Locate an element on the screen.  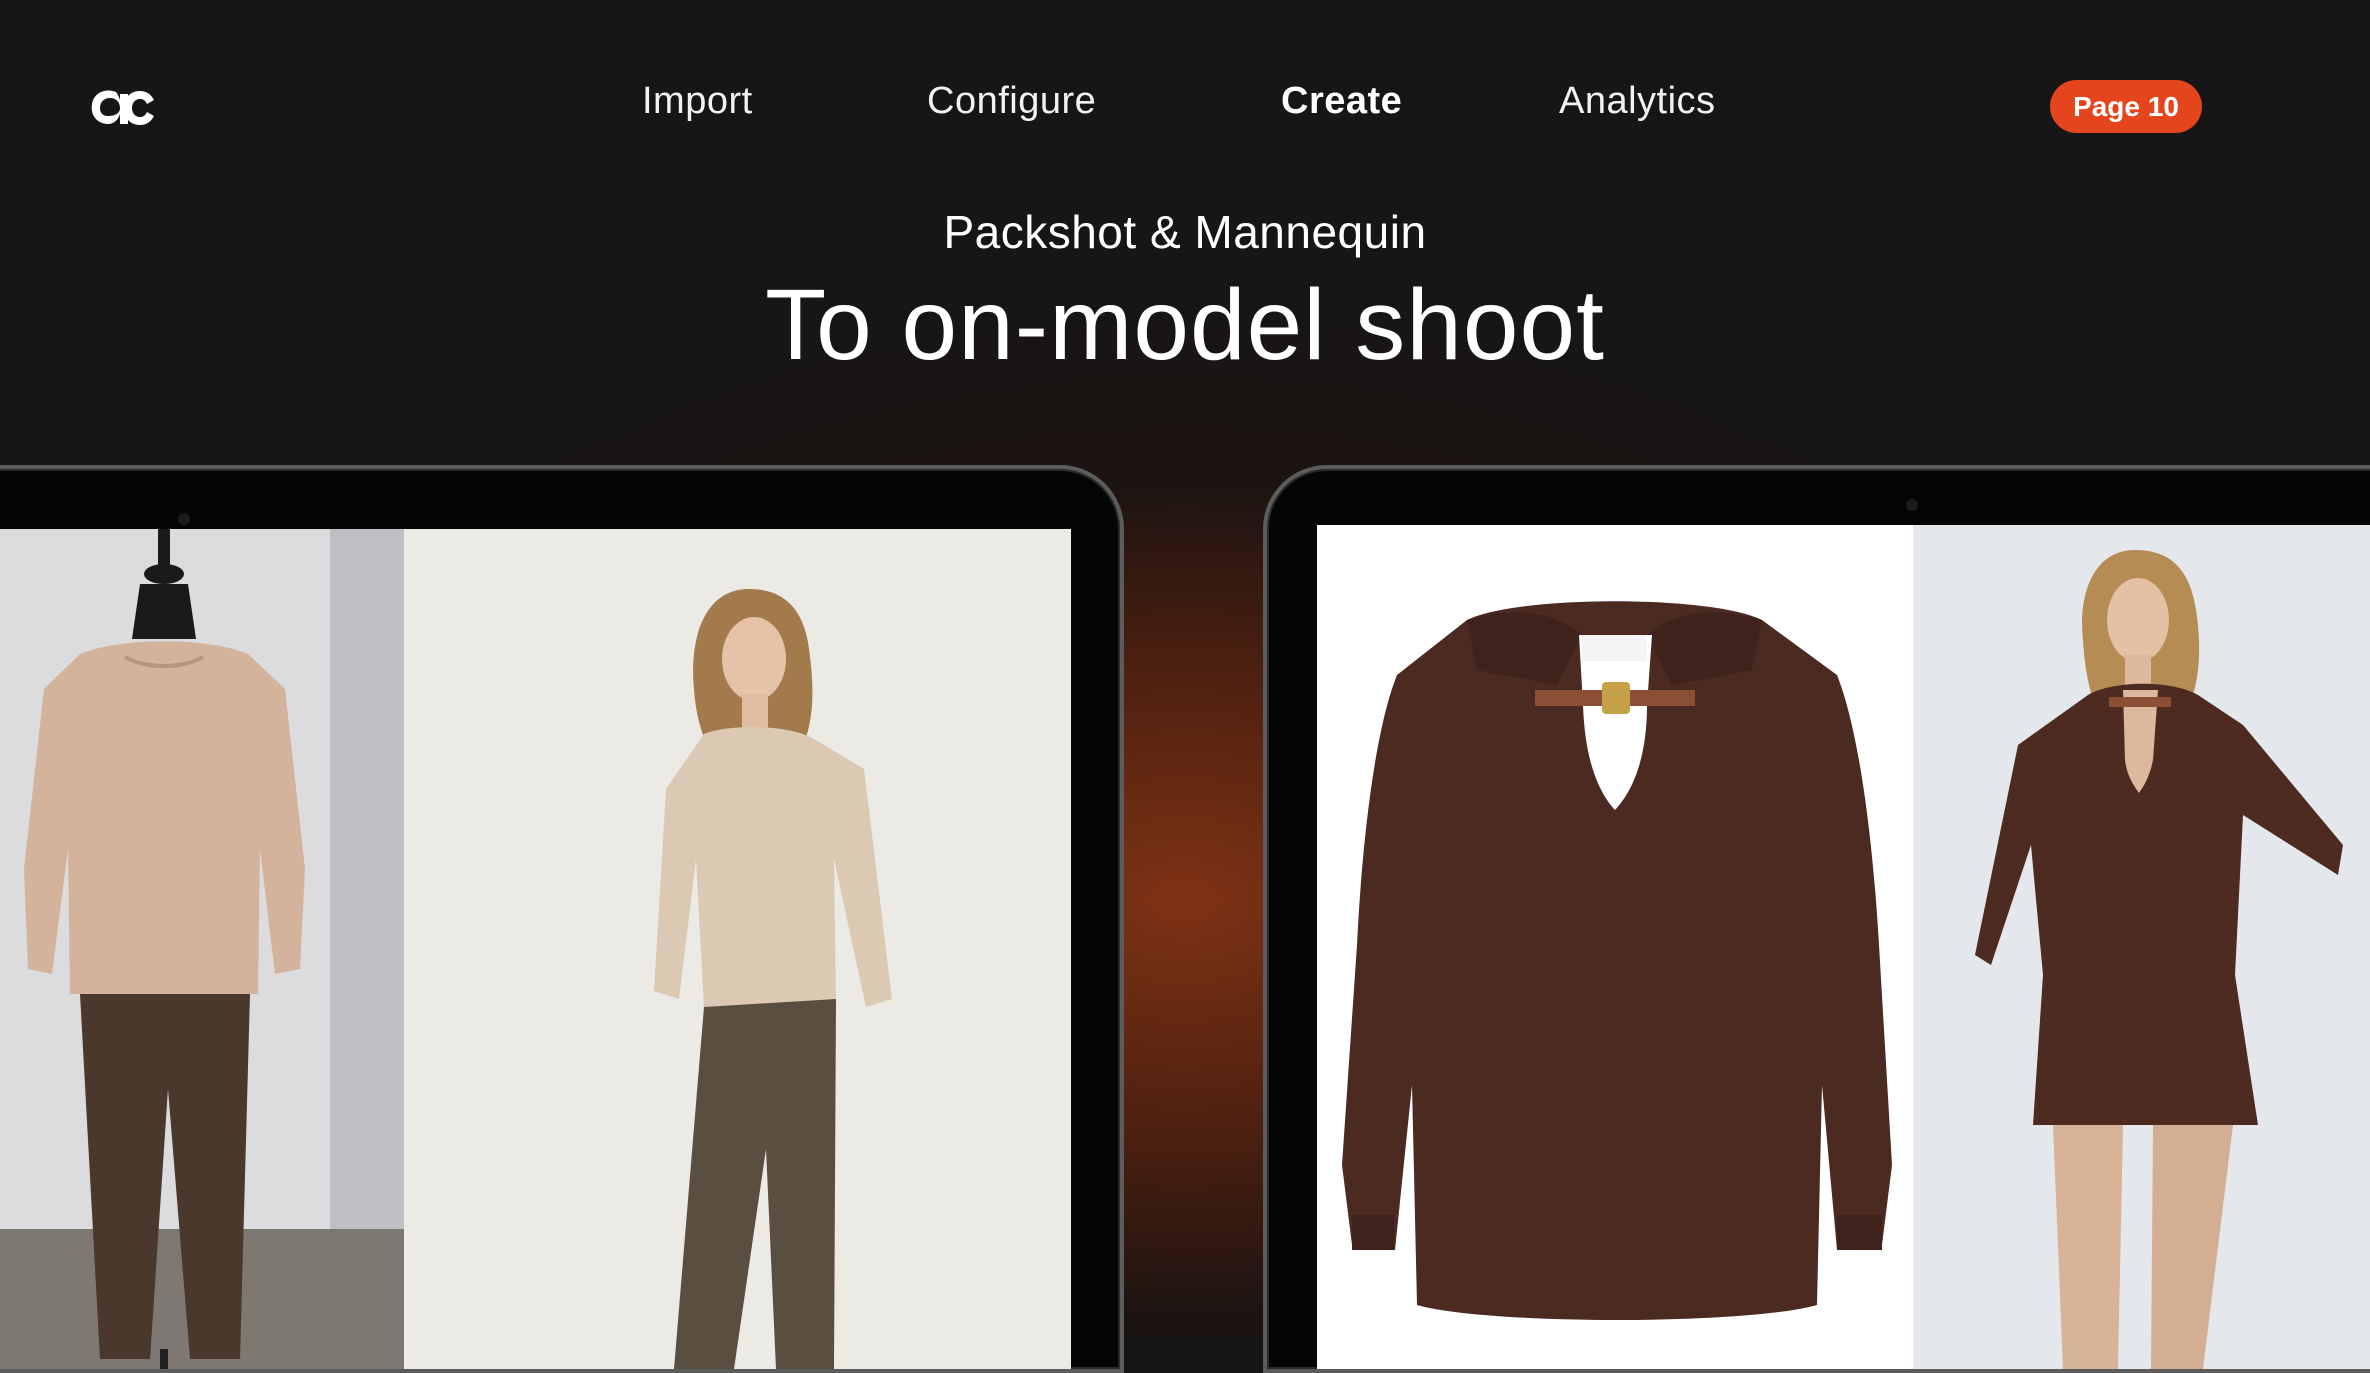
ac-logo-icon is located at coordinates (123, 102).